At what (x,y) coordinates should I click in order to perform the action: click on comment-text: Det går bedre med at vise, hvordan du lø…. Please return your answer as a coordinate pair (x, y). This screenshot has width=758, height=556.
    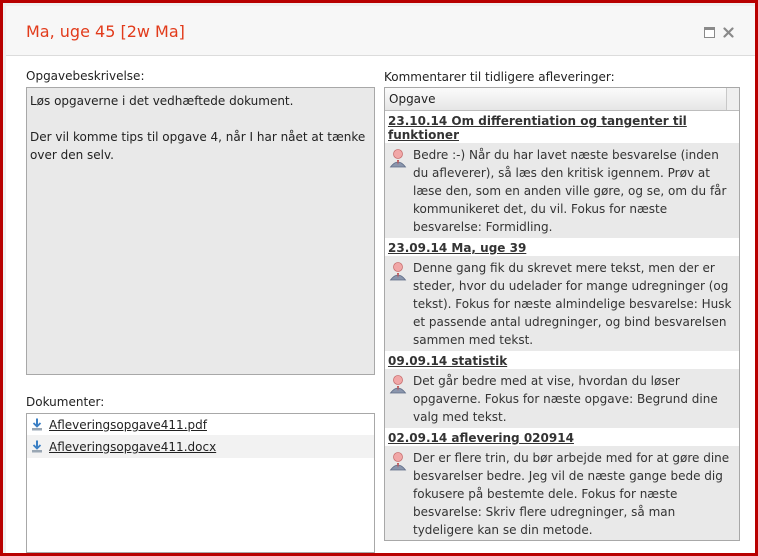
    Looking at the image, I should click on (565, 399).